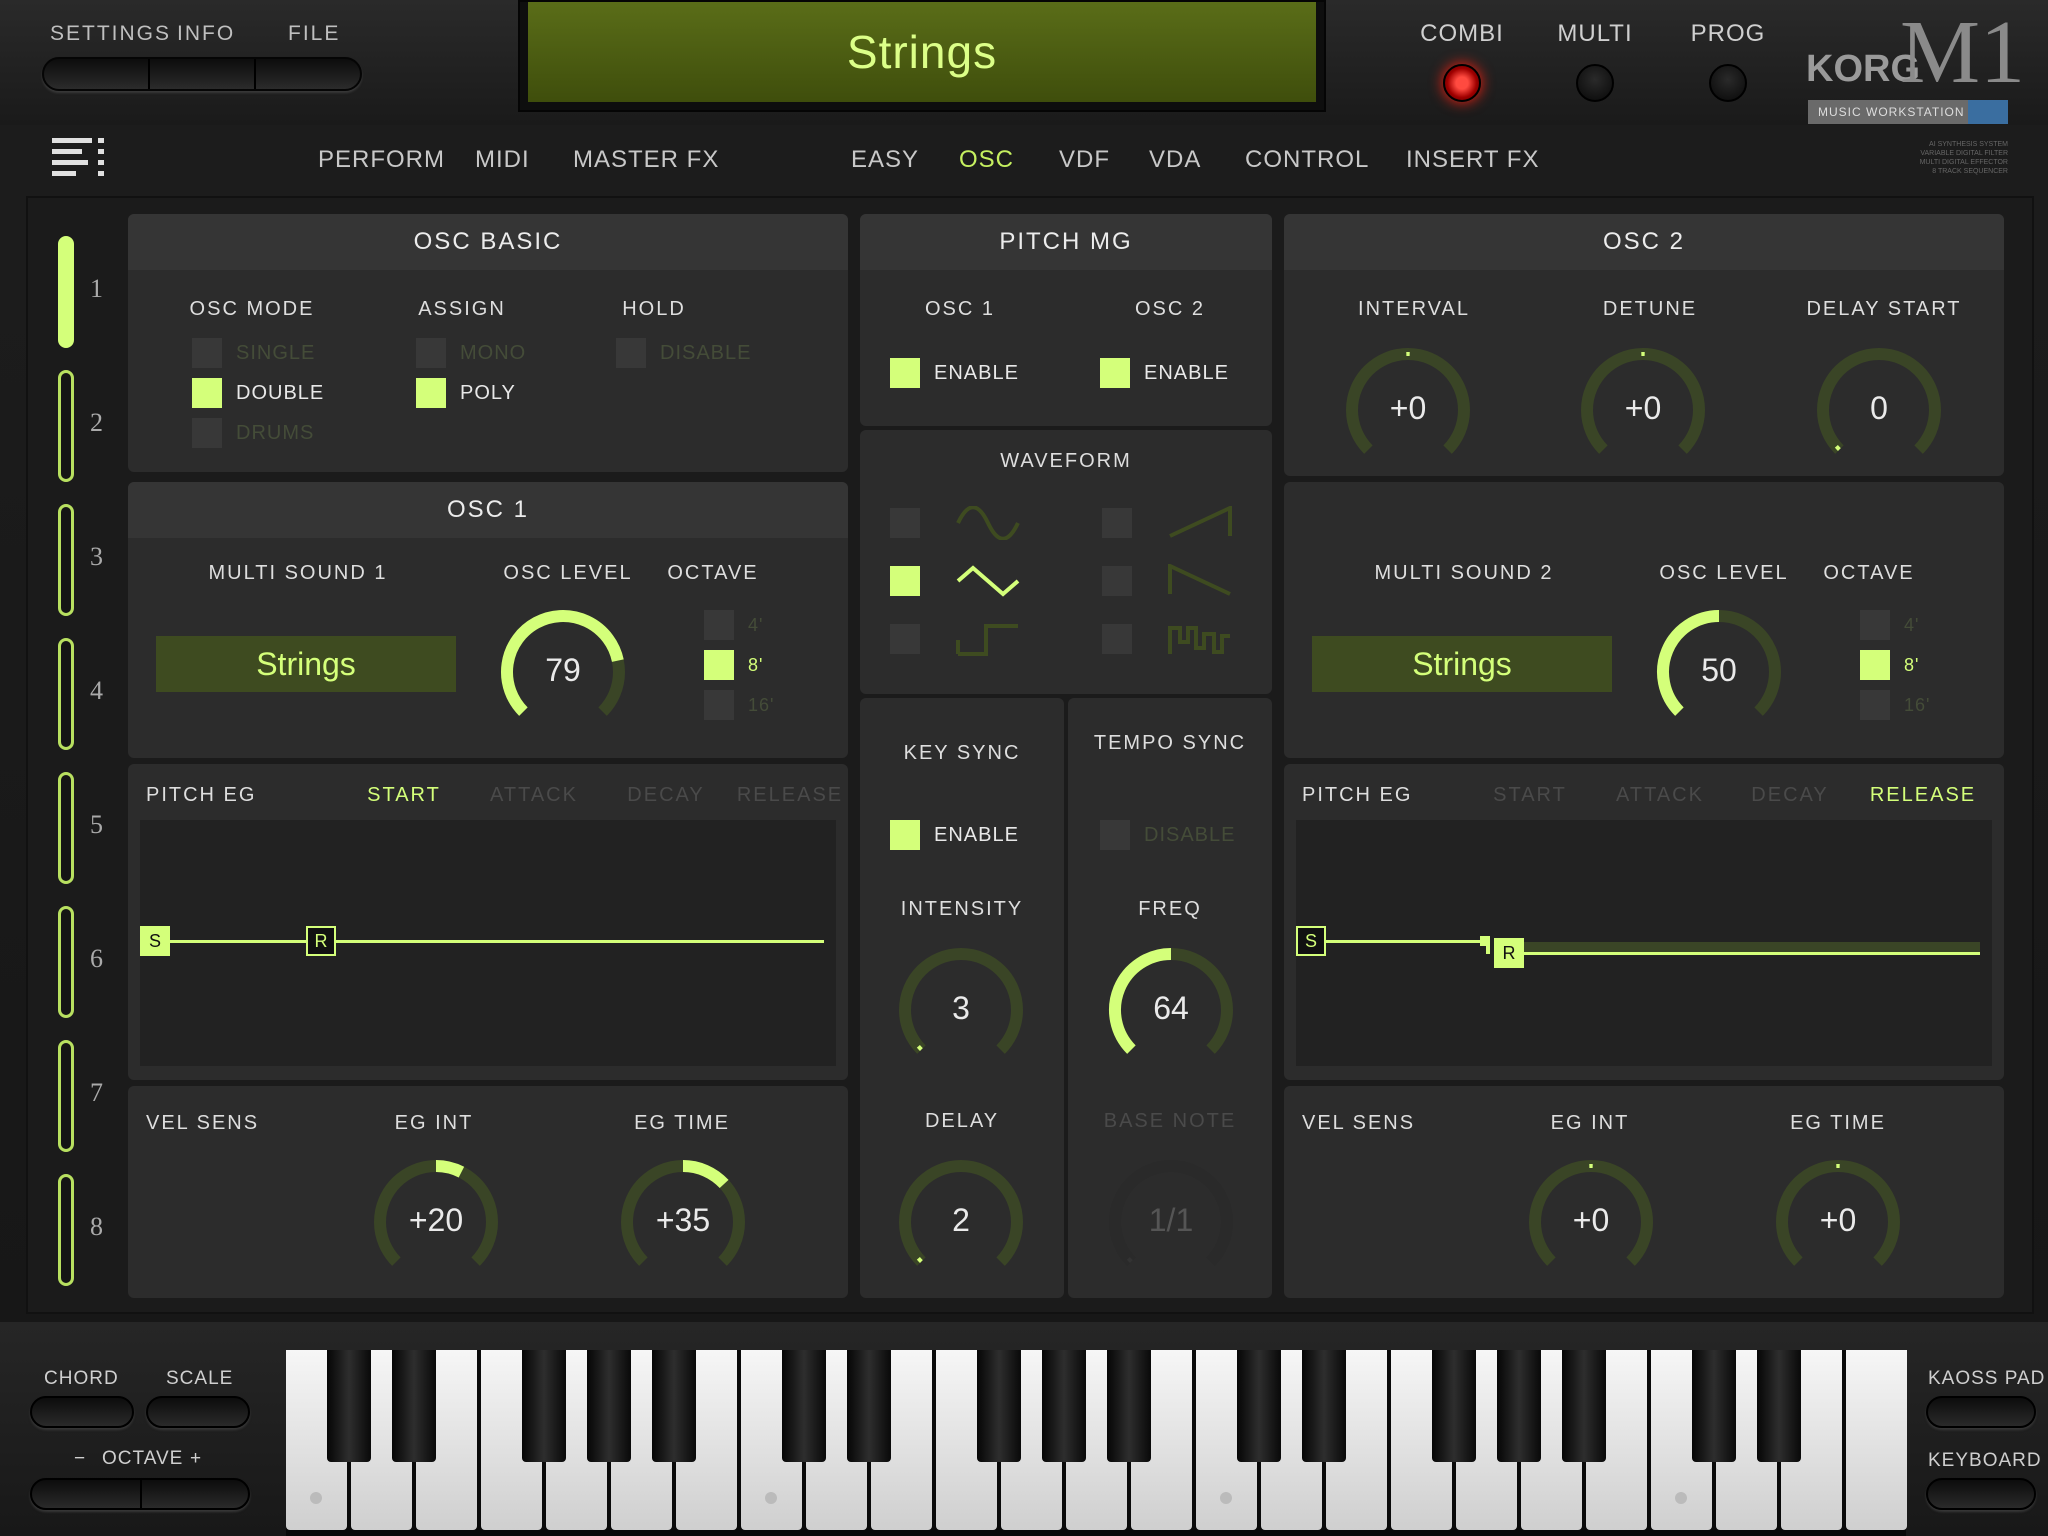 Image resolution: width=2048 pixels, height=1536 pixels. What do you see at coordinates (790, 795) in the screenshot?
I see `osc1-eg-tab-release: RELEASE` at bounding box center [790, 795].